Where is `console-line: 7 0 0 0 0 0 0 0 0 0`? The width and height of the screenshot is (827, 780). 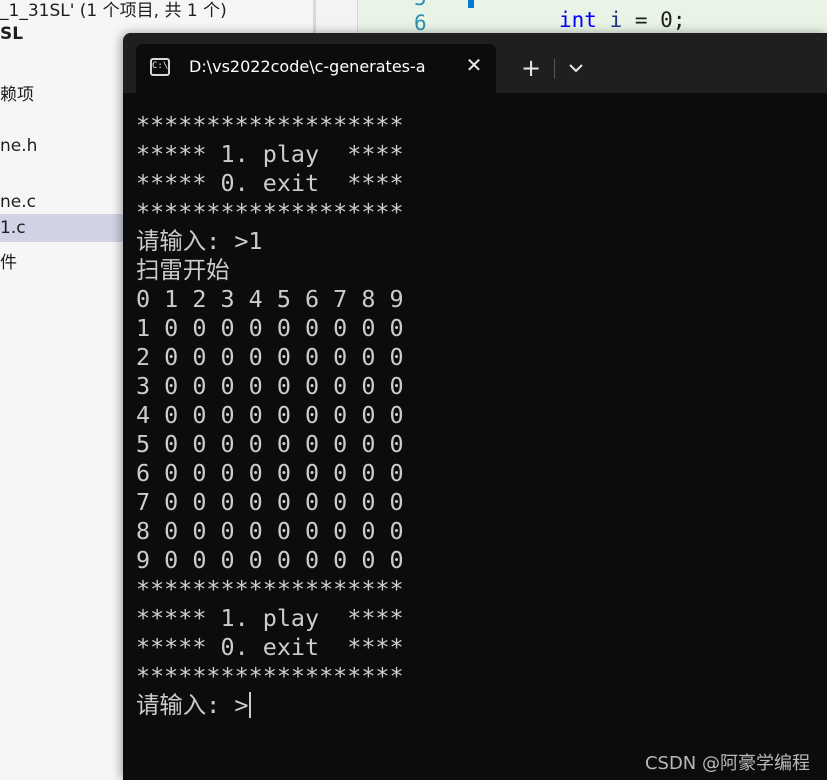 console-line: 7 0 0 0 0 0 0 0 0 0 is located at coordinates (270, 502).